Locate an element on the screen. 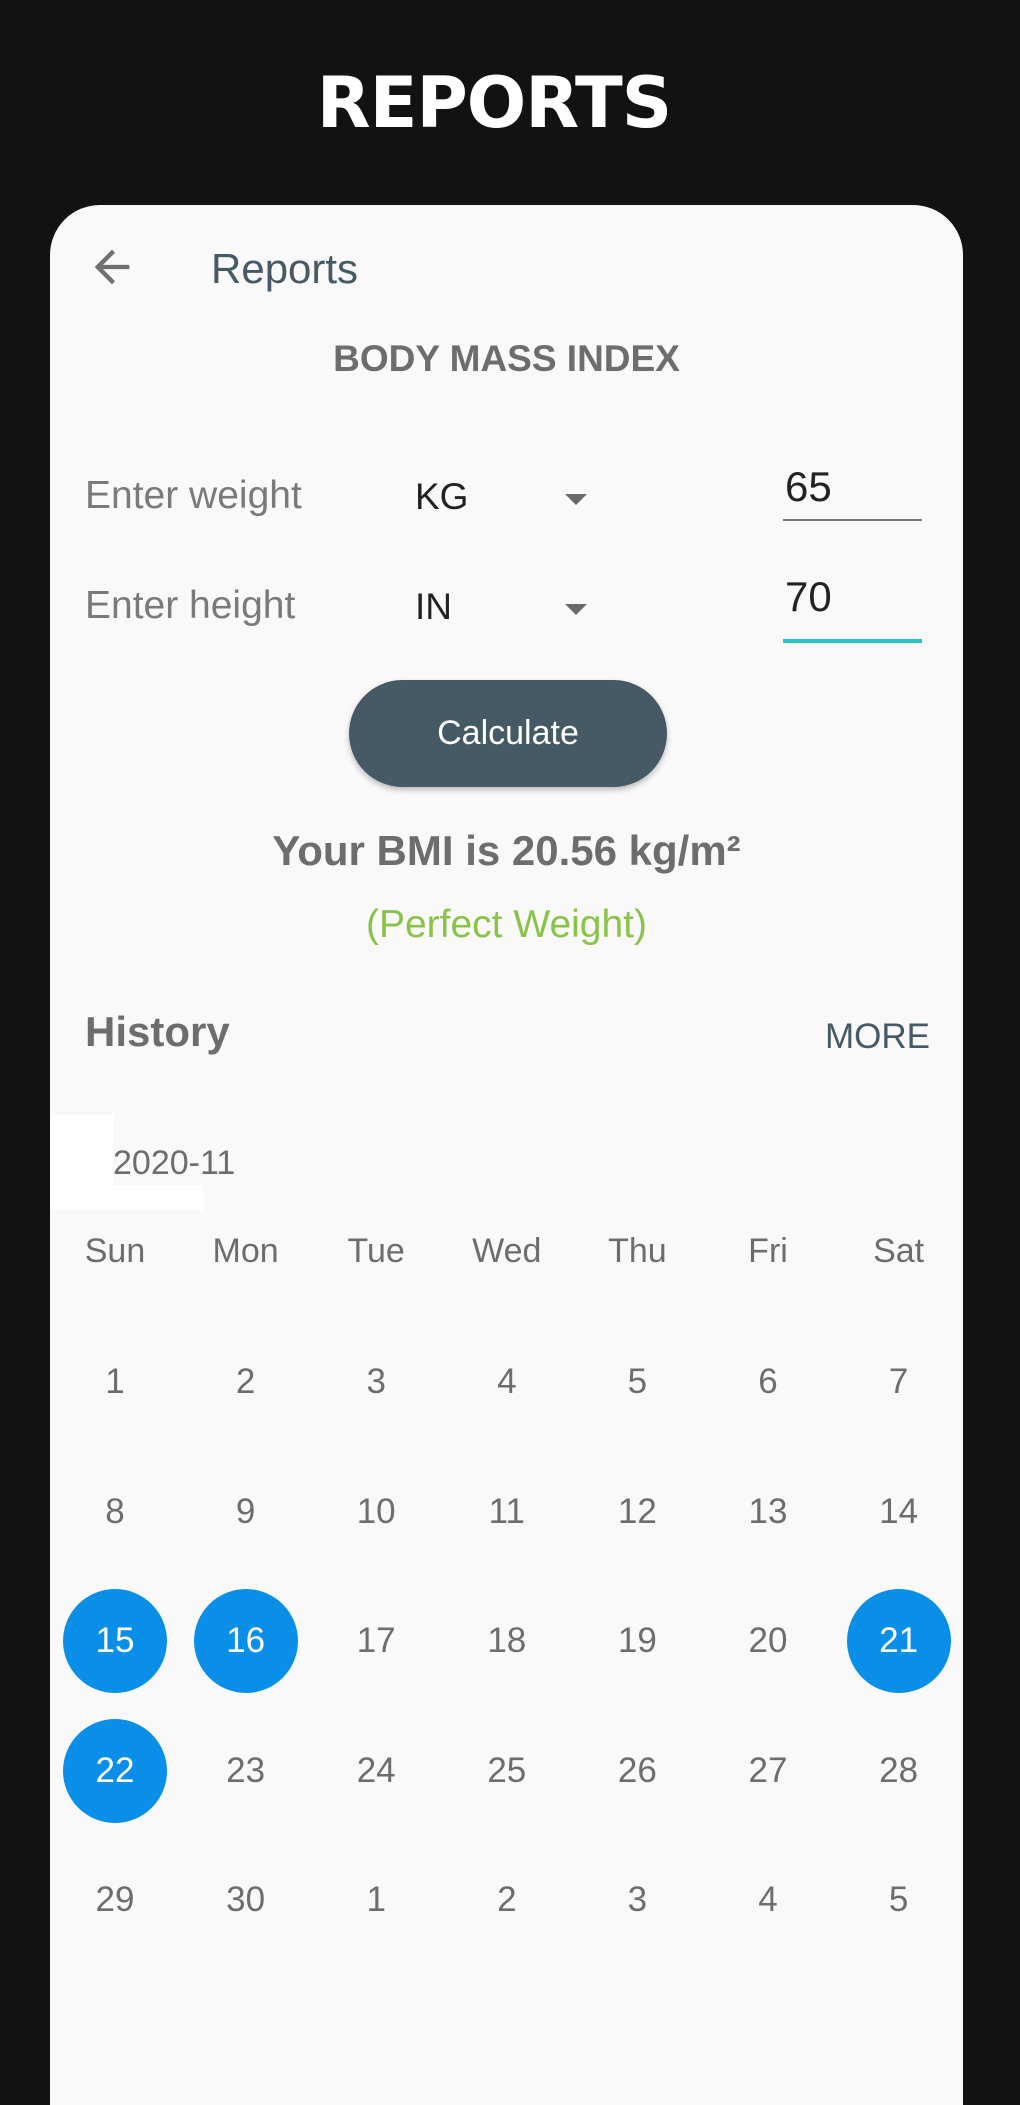 This screenshot has width=1020, height=2105. calendar-day-number: 8 is located at coordinates (115, 1511).